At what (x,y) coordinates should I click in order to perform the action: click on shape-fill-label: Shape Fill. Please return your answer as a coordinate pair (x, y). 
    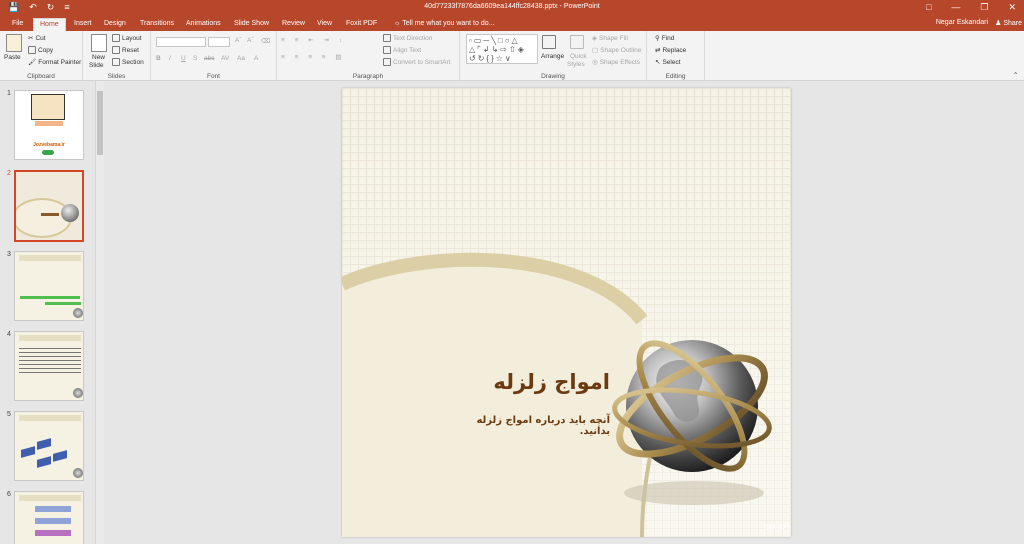
    Looking at the image, I should click on (613, 38).